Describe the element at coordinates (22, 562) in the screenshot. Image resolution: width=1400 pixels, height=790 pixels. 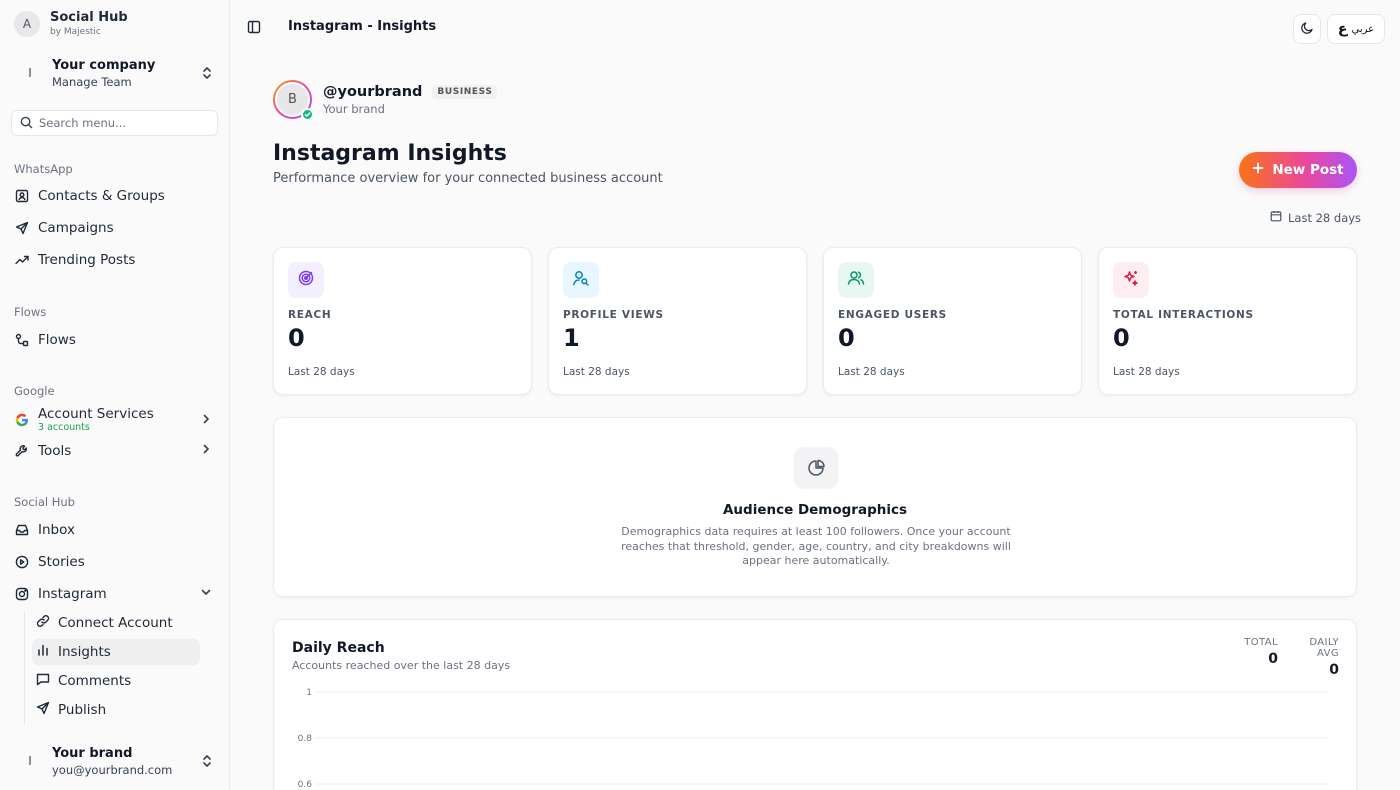
I see `play-circle-icon` at that location.